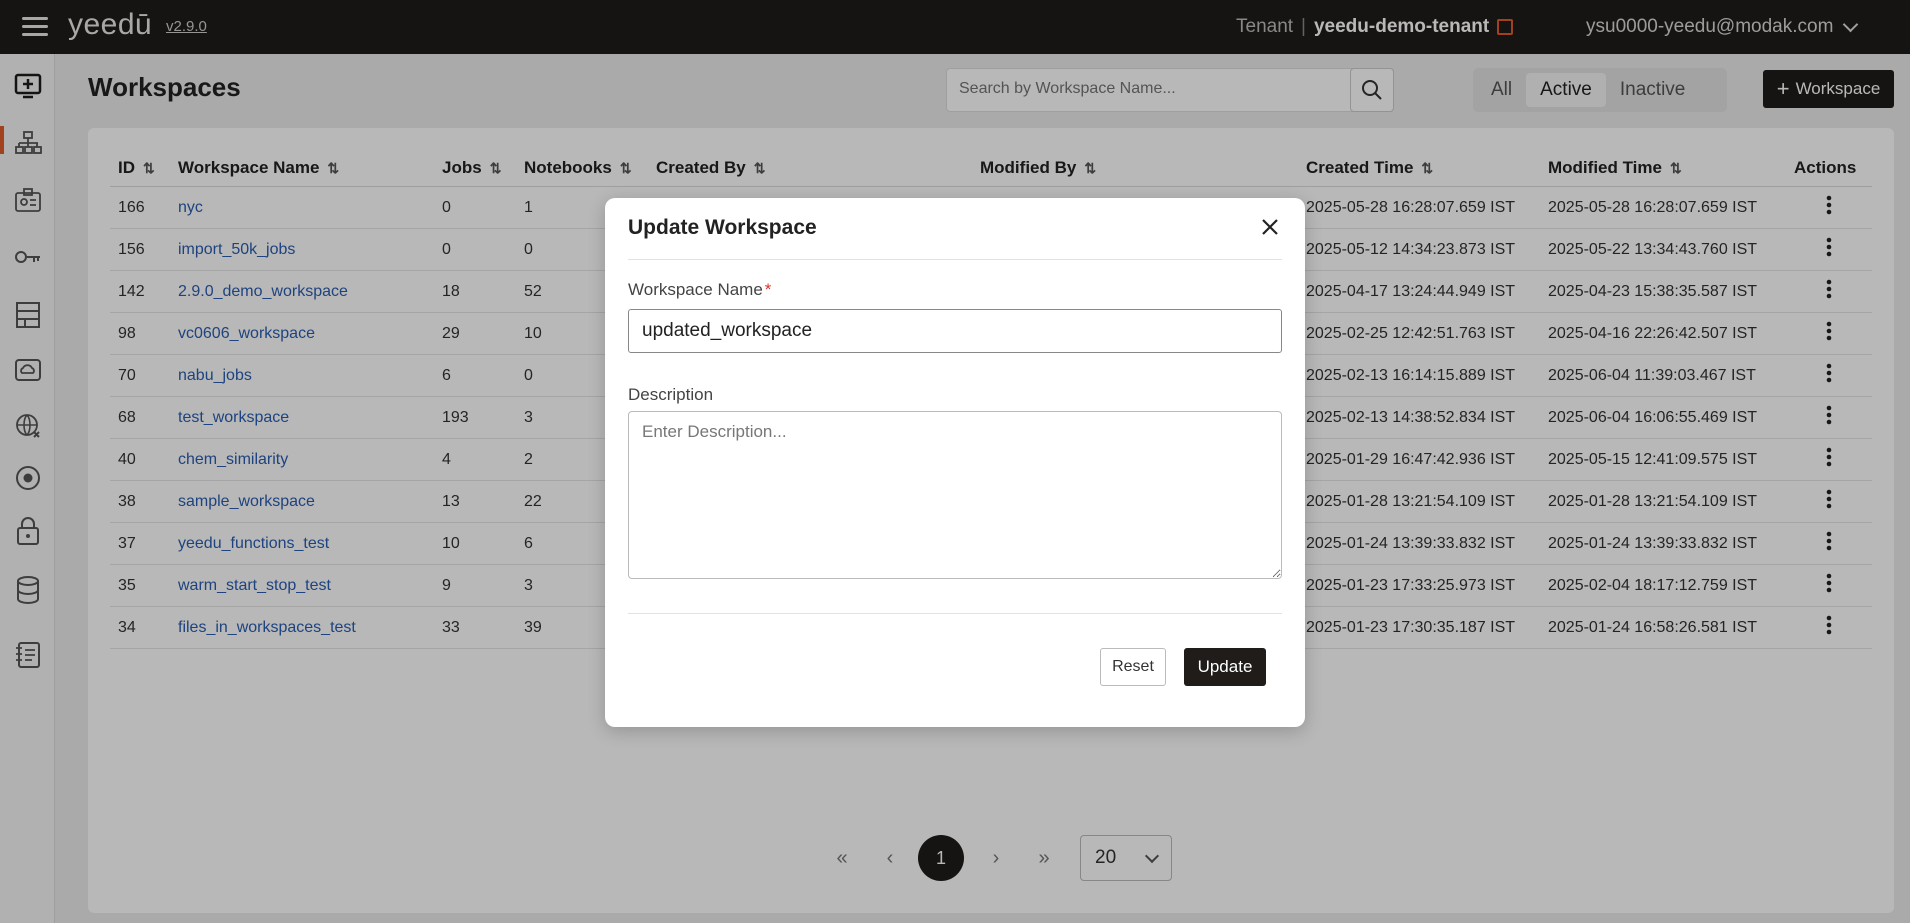 The width and height of the screenshot is (1910, 923). Describe the element at coordinates (722, 227) in the screenshot. I see `modal-title: Update Workspace` at that location.